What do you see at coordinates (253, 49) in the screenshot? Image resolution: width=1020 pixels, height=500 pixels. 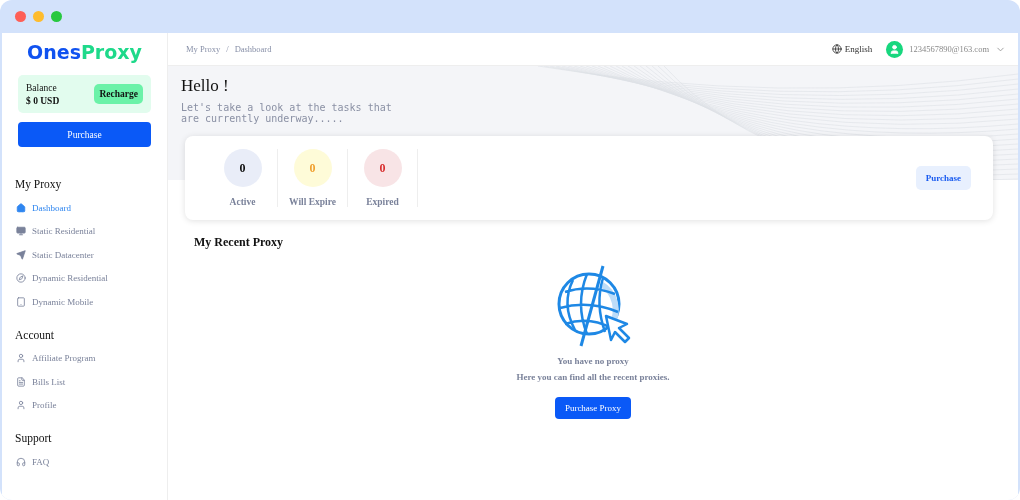 I see `breadcrumb-link: Dashboard` at bounding box center [253, 49].